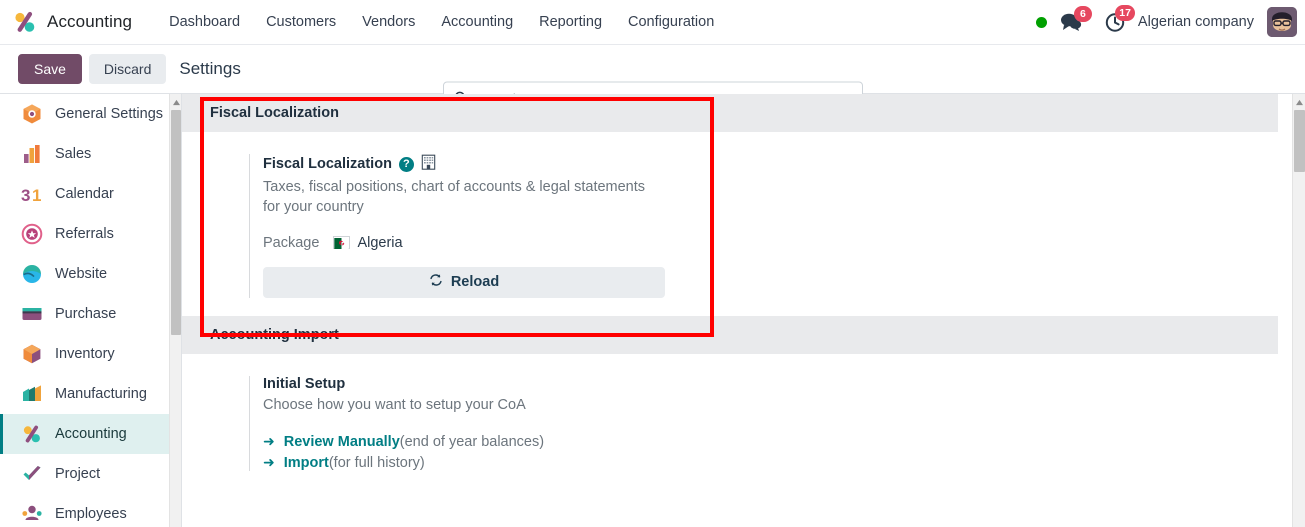 The width and height of the screenshot is (1305, 527). What do you see at coordinates (90, 21) in the screenshot?
I see `brand-name: Accounting` at bounding box center [90, 21].